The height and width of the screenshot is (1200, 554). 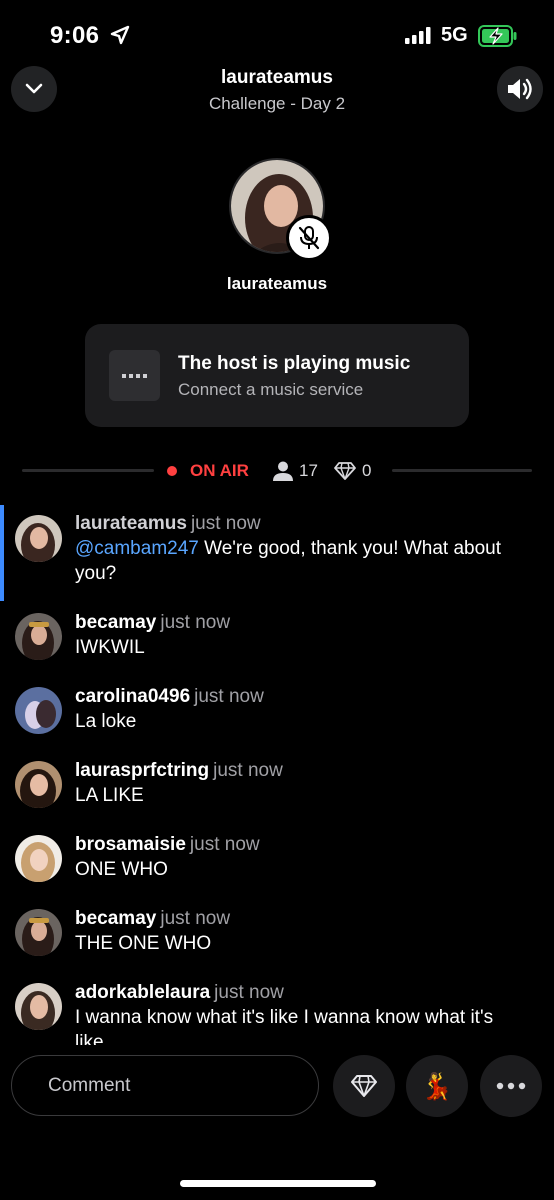 What do you see at coordinates (121, 869) in the screenshot?
I see `comment-text: ONE WHO` at bounding box center [121, 869].